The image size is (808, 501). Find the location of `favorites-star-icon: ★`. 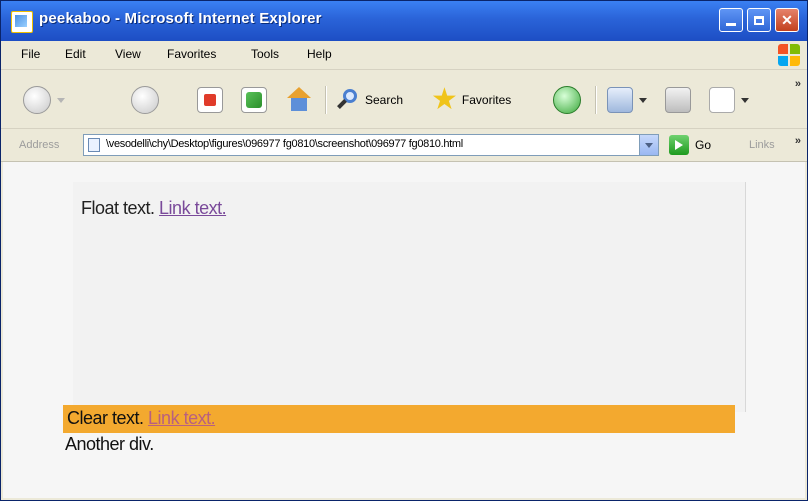

favorites-star-icon: ★ is located at coordinates (444, 99).